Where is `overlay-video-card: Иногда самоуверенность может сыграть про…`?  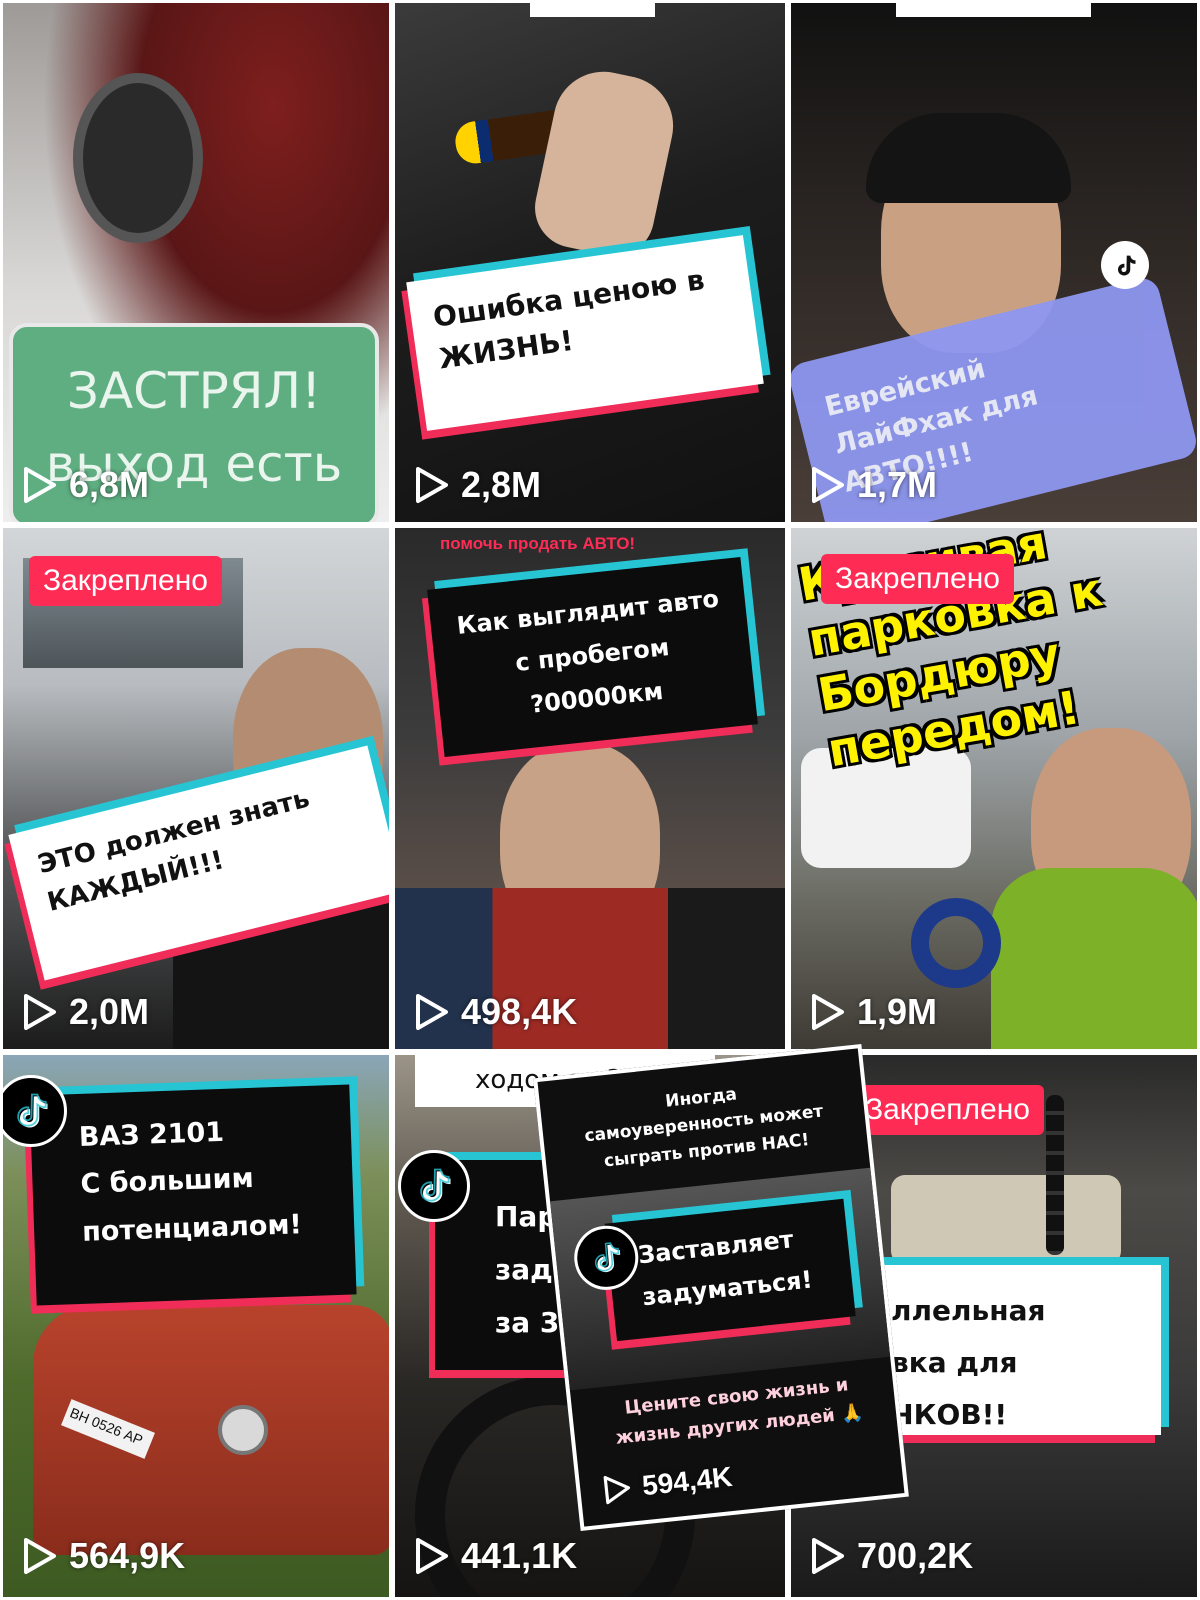
overlay-video-card: Иногда самоуверенность может сыграть про… is located at coordinates (721, 1287).